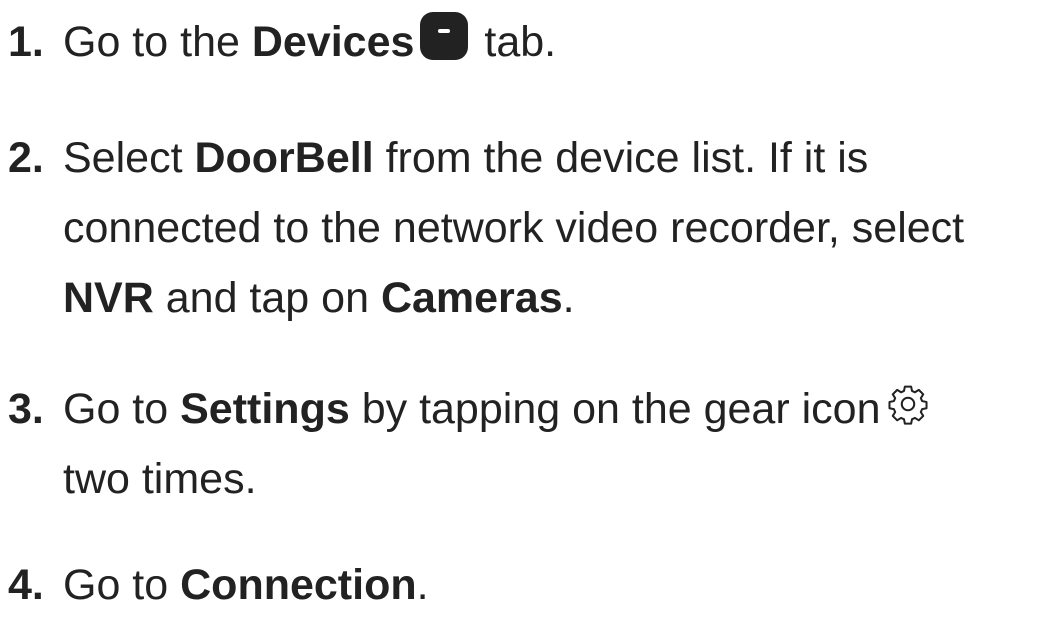  What do you see at coordinates (333, 42) in the screenshot?
I see `devices-label: Devices` at bounding box center [333, 42].